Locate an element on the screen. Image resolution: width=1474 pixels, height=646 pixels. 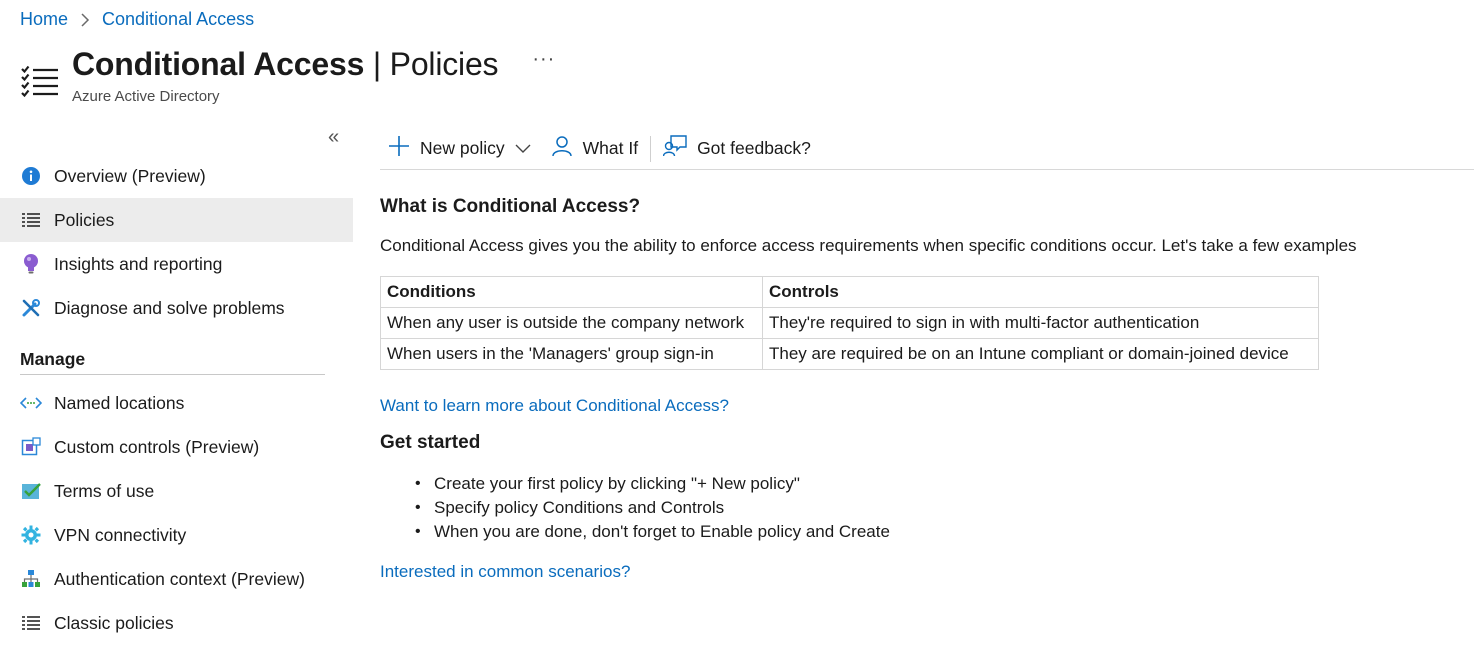
breadcrumb: Home Conditional Access is located at coordinates (137, 19).